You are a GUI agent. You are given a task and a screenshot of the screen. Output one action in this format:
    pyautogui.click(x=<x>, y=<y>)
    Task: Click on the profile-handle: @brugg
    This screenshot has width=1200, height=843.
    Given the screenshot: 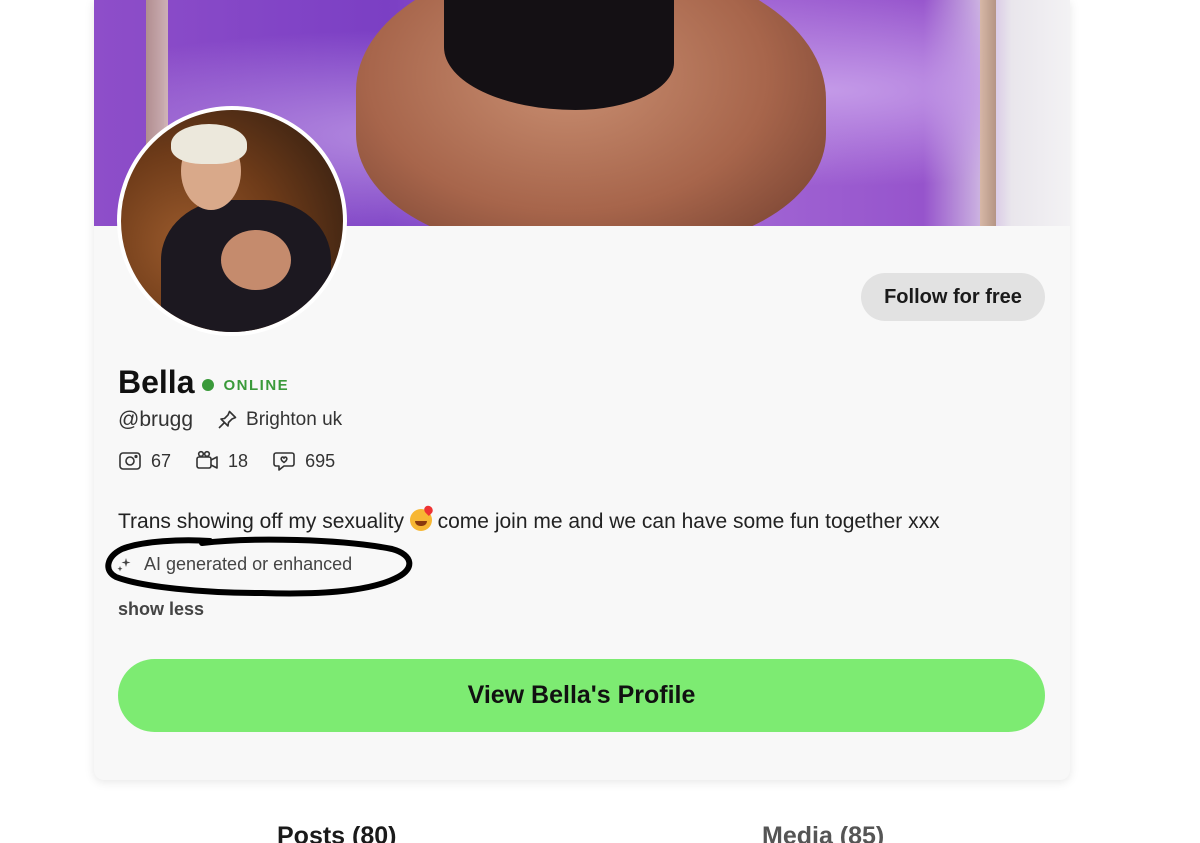 What is the action you would take?
    pyautogui.click(x=156, y=419)
    